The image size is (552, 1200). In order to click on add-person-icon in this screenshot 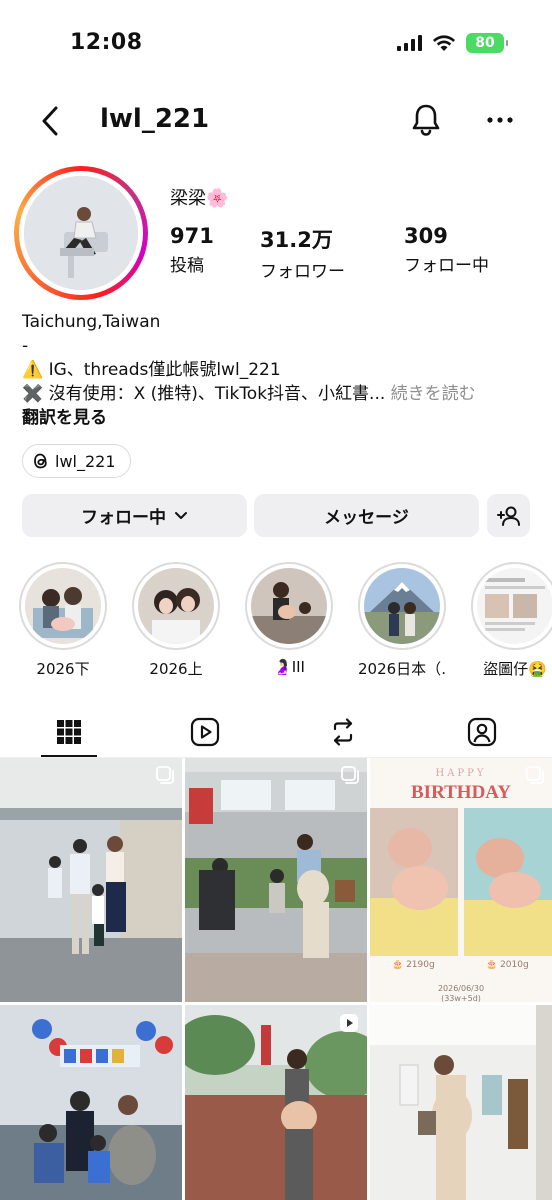, I will do `click(508, 516)`.